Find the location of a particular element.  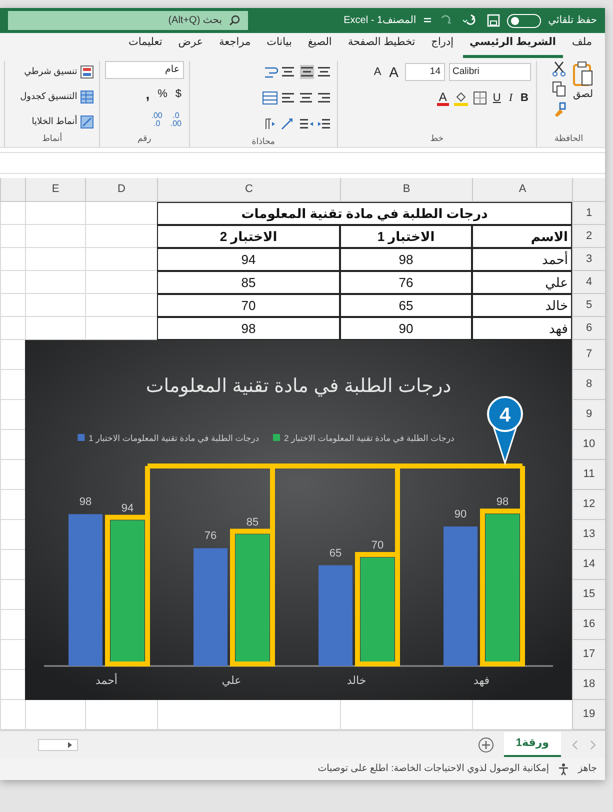

sheet-tab: ورقة1 is located at coordinates (532, 744).